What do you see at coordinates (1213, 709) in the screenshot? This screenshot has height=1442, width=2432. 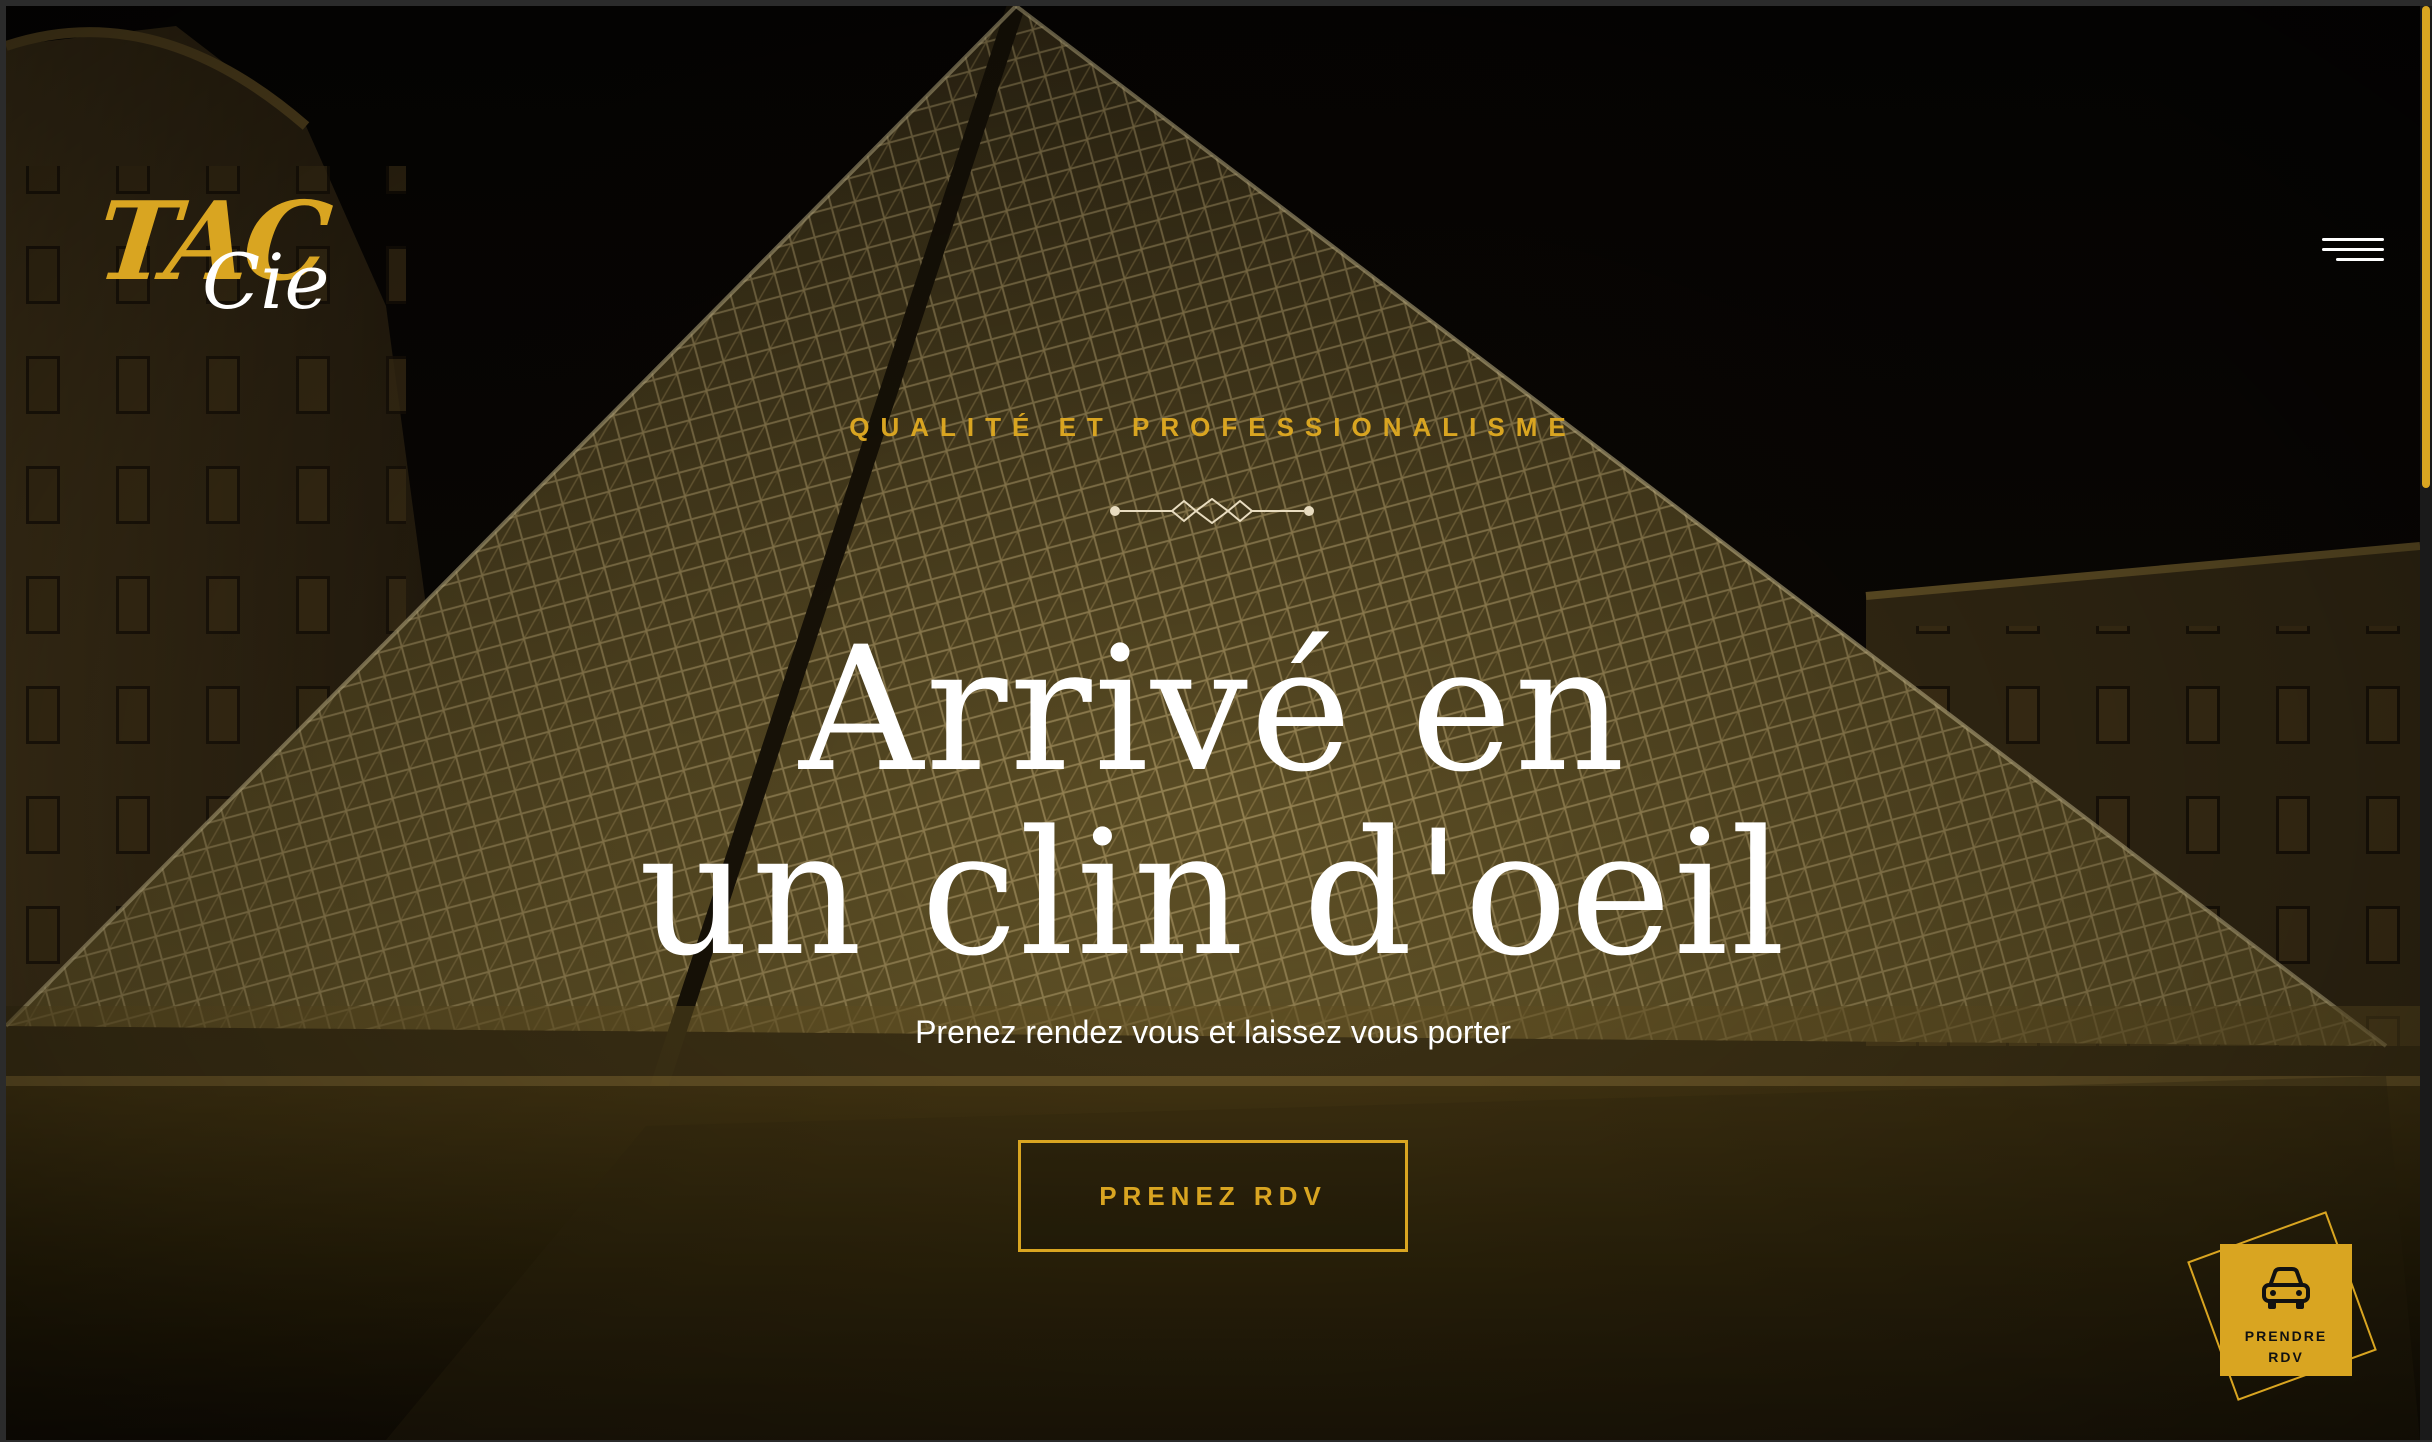 I see `headline-line-1: Arrivé en` at bounding box center [1213, 709].